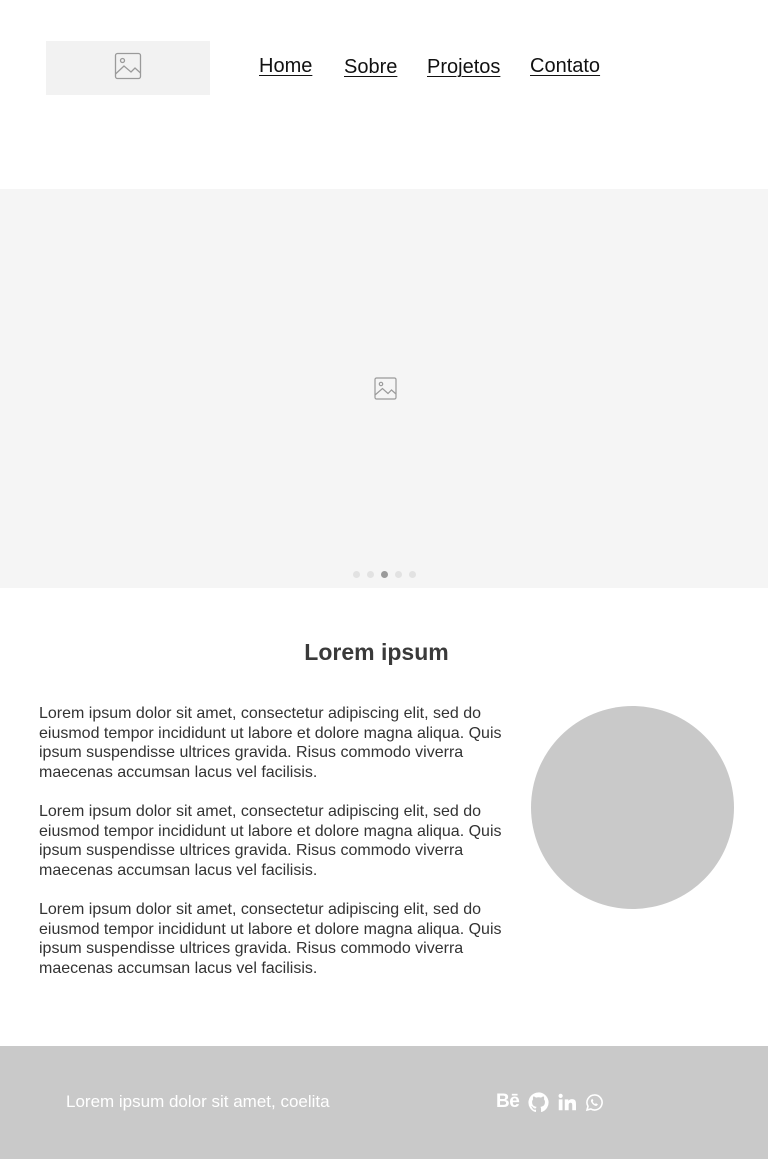 This screenshot has width=768, height=1159. What do you see at coordinates (463, 67) in the screenshot?
I see `nav-projetos: Projetos` at bounding box center [463, 67].